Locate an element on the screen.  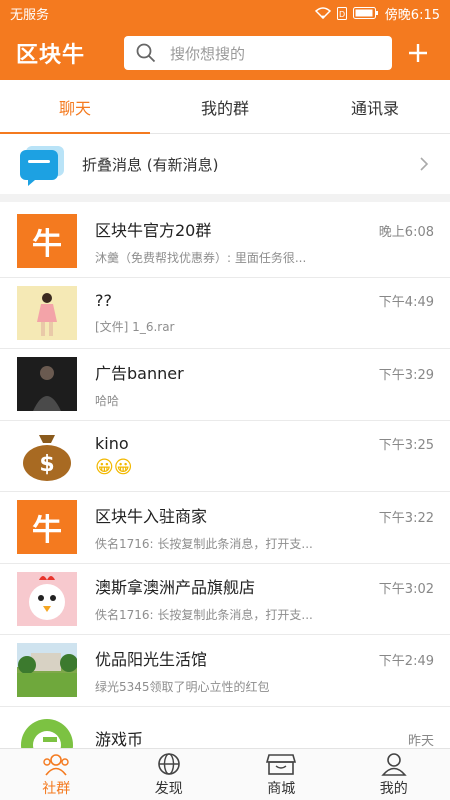
chicken-mascot-icon is located at coordinates (47, 597).